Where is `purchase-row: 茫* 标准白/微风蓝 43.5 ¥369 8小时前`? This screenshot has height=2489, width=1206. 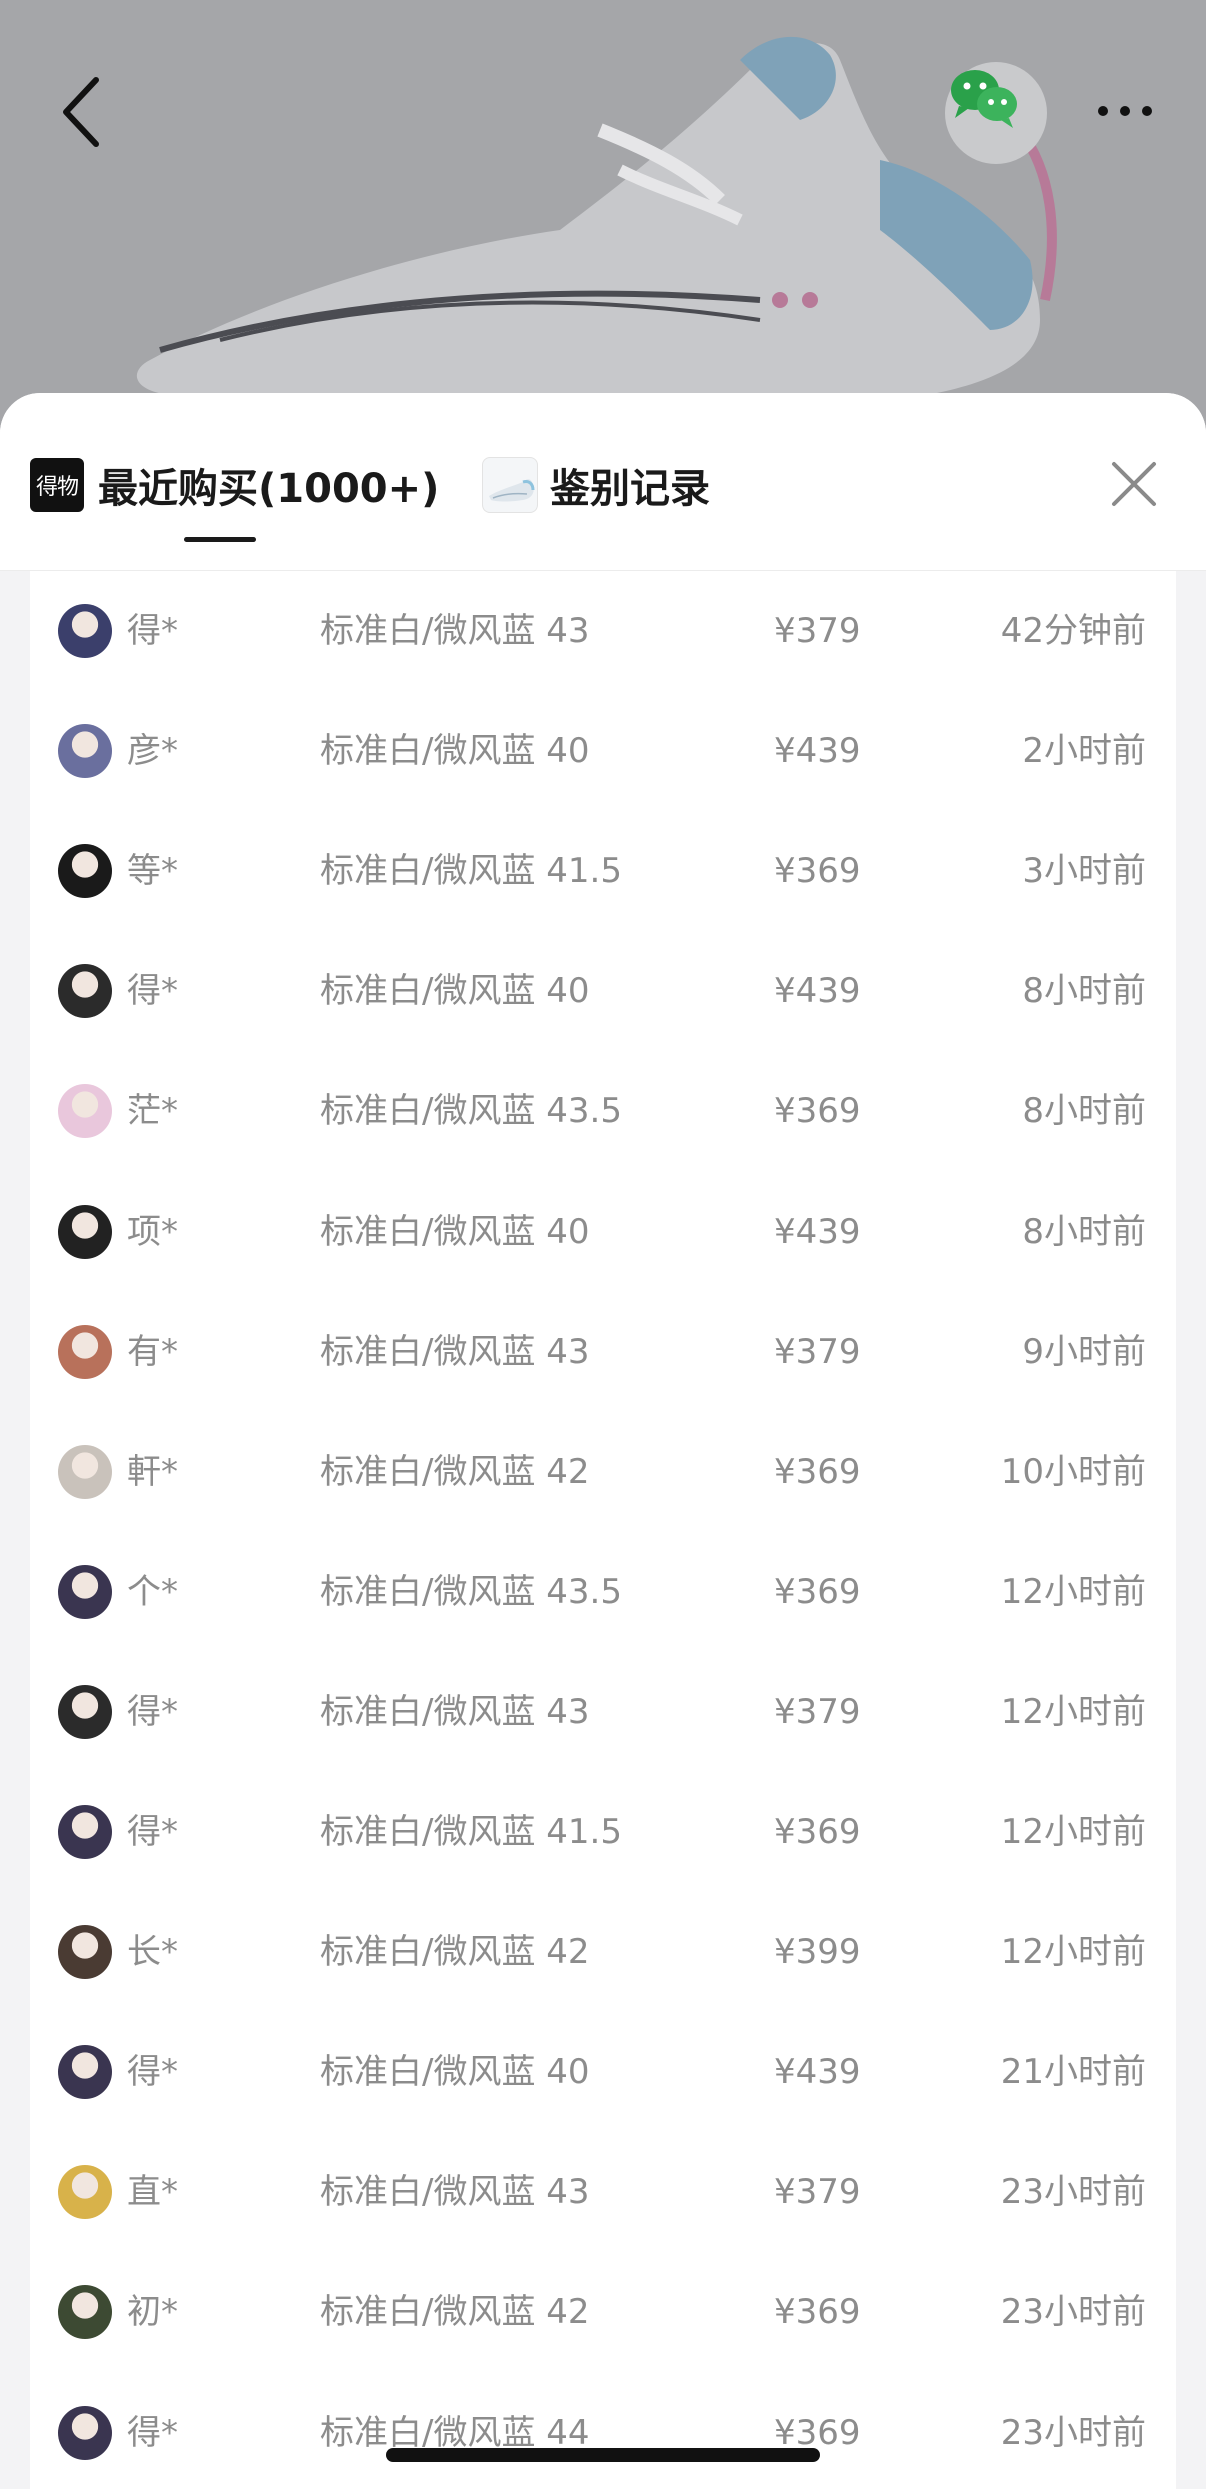 purchase-row: 茫* 标准白/微风蓝 43.5 ¥369 8小时前 is located at coordinates (603, 1111).